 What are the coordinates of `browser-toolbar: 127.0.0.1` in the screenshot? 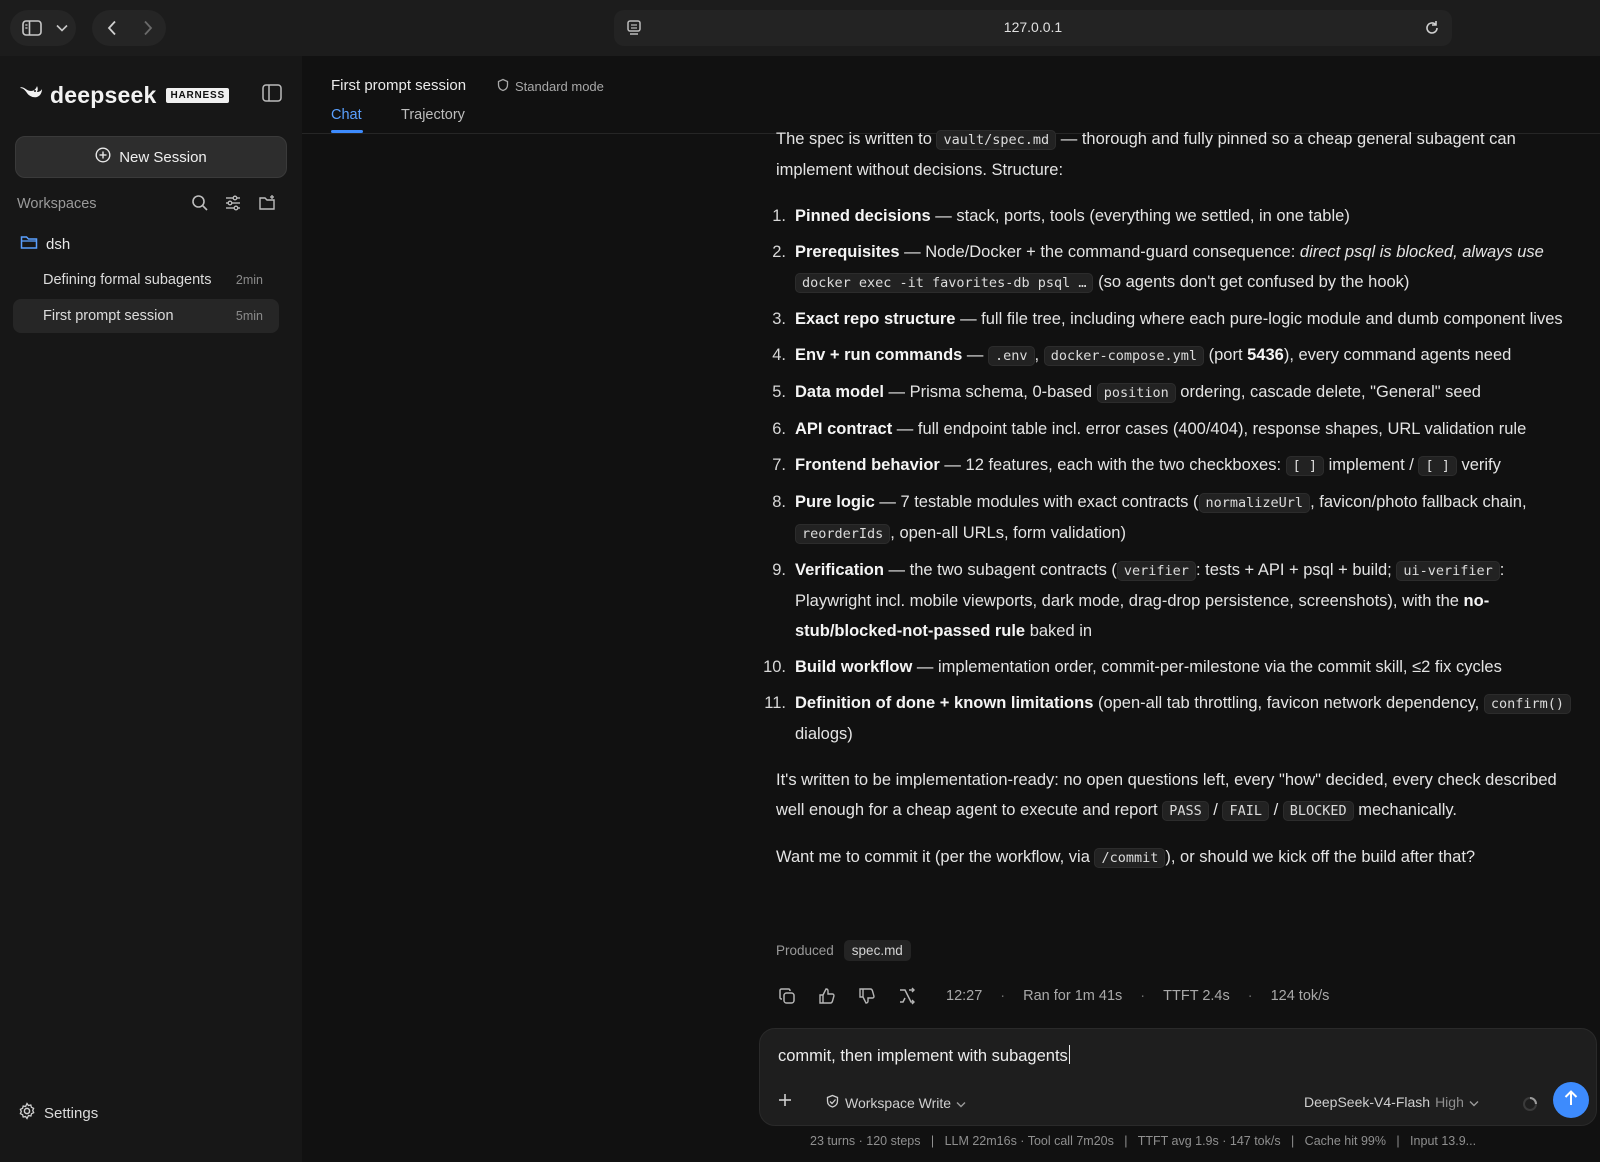 It's located at (800, 28).